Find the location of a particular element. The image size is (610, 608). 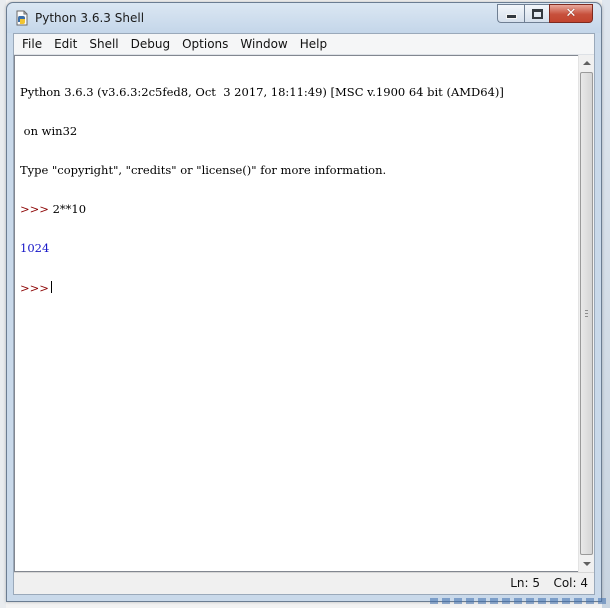

line-number: Ln: 5 is located at coordinates (525, 583).